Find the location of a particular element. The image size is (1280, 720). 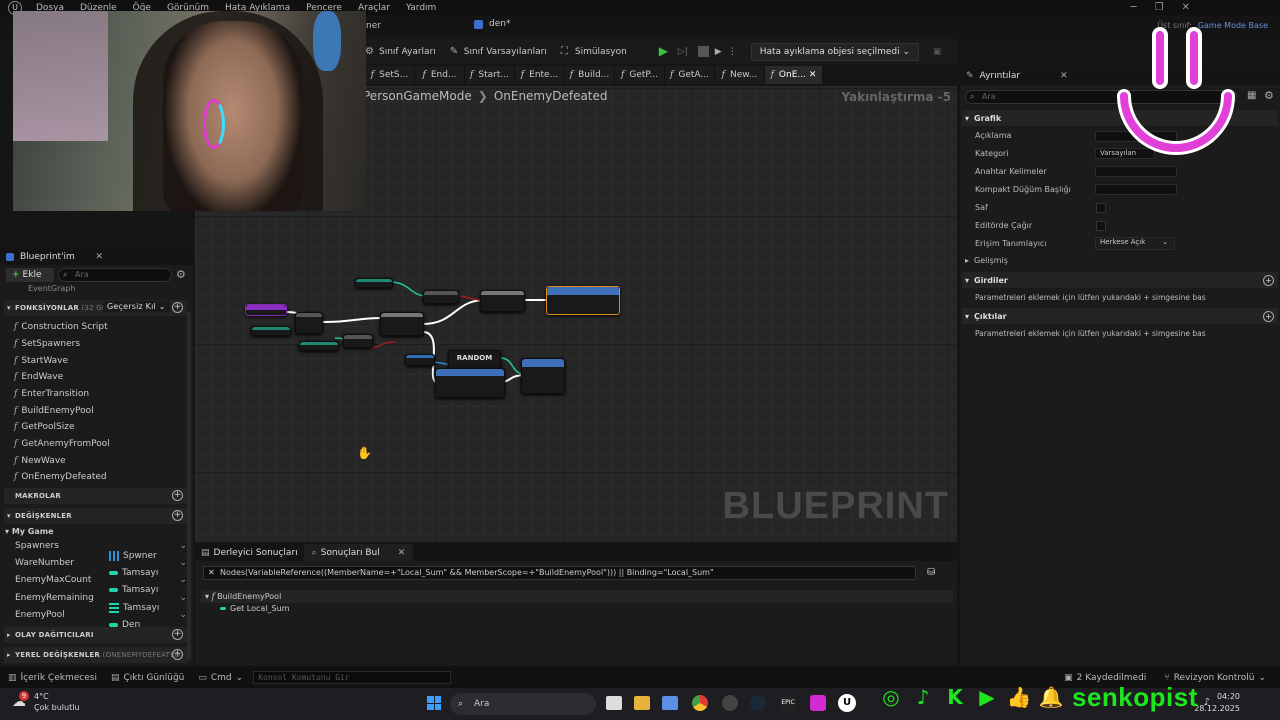

add-variable-icon: + is located at coordinates (177, 515).